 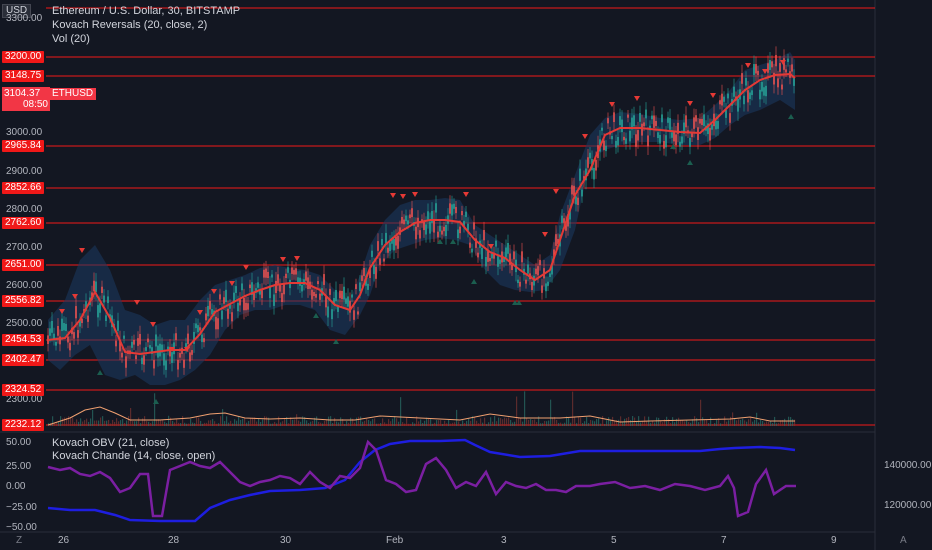 I want to click on zoom-button: Z, so click(x=19, y=540).